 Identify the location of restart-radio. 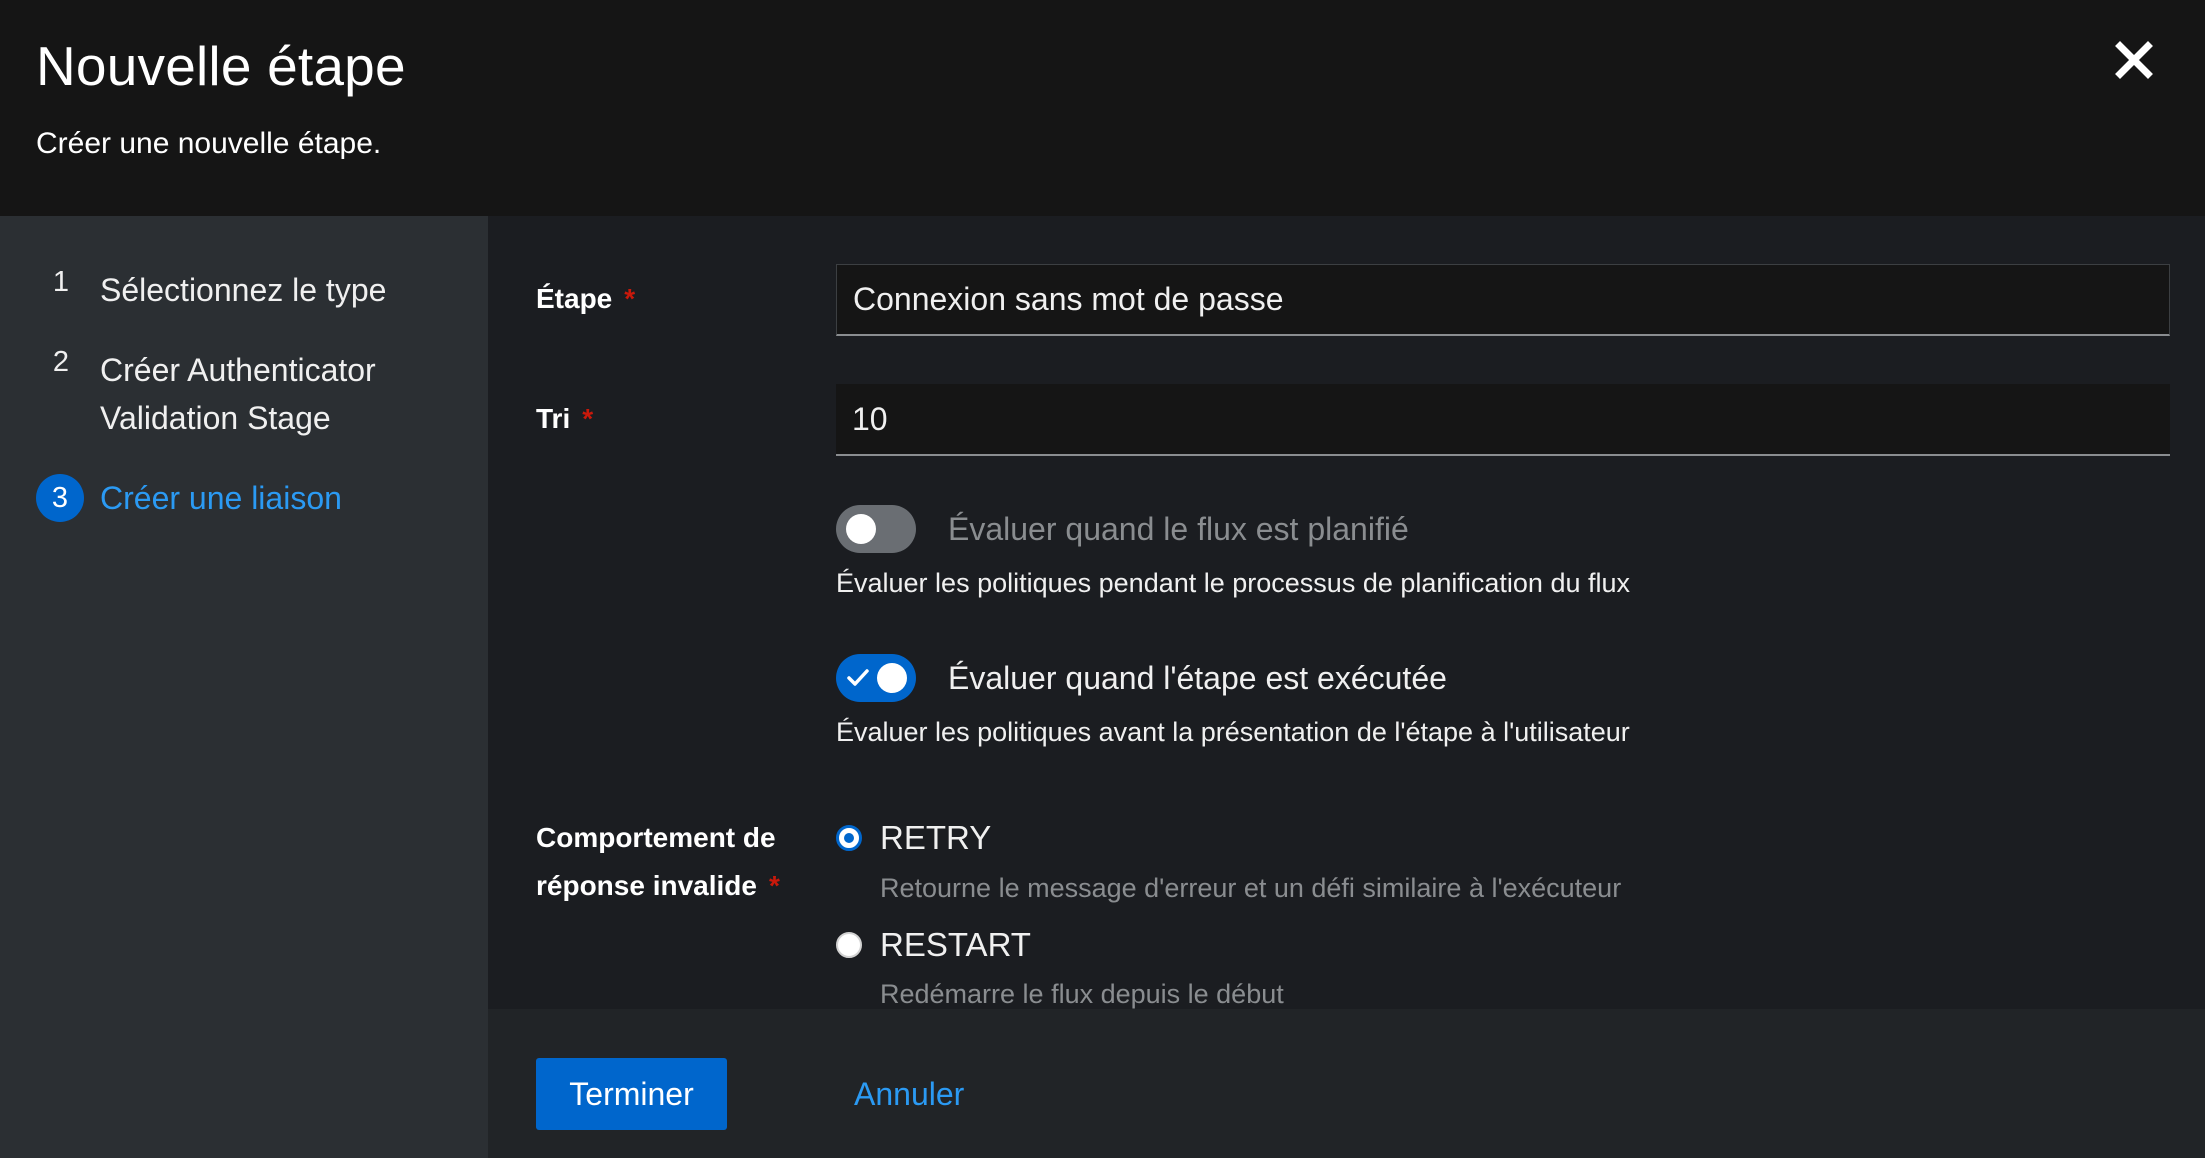
(849, 945).